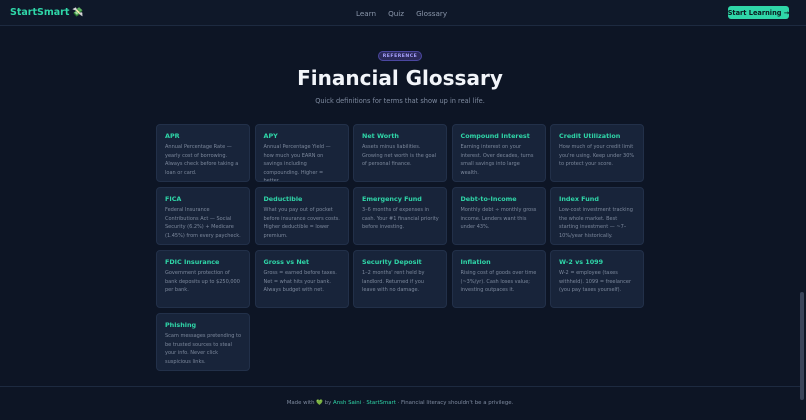 Image resolution: width=806 pixels, height=420 pixels. I want to click on brand-logo: StartSmart 💸, so click(47, 12).